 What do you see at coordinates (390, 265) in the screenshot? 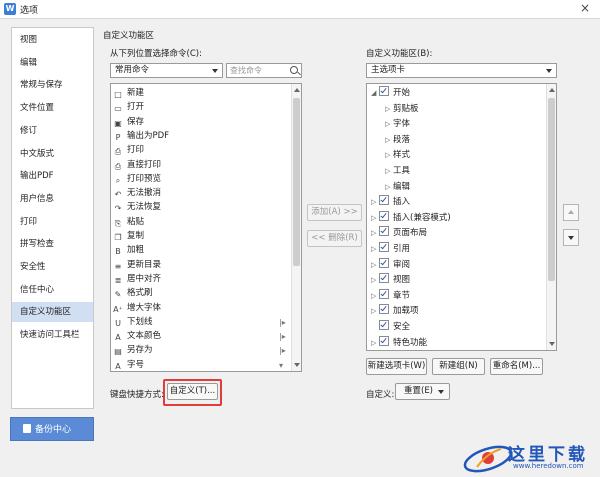
I see `ribbon-tab-node: ▷ 审阅` at bounding box center [390, 265].